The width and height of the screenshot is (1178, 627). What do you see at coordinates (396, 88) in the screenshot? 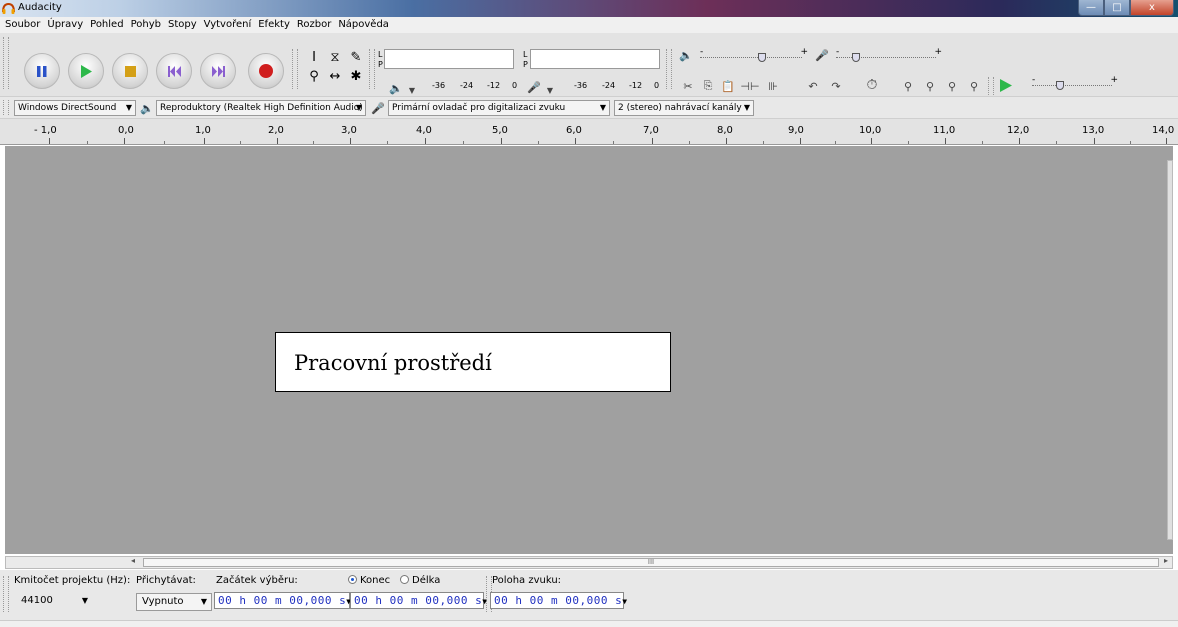
I see `speaker-icon: 🔈` at bounding box center [396, 88].